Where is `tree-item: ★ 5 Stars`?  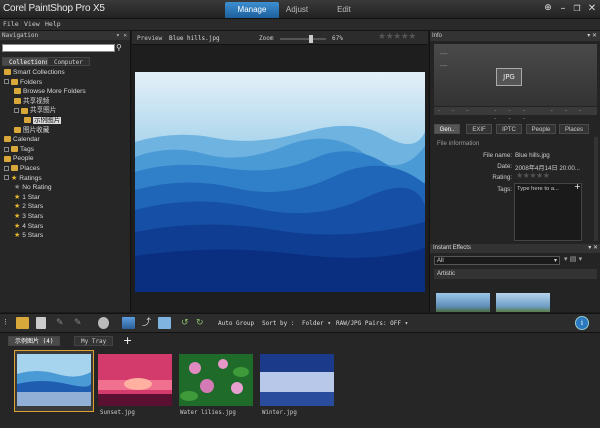 tree-item: ★ 5 Stars is located at coordinates (28, 235).